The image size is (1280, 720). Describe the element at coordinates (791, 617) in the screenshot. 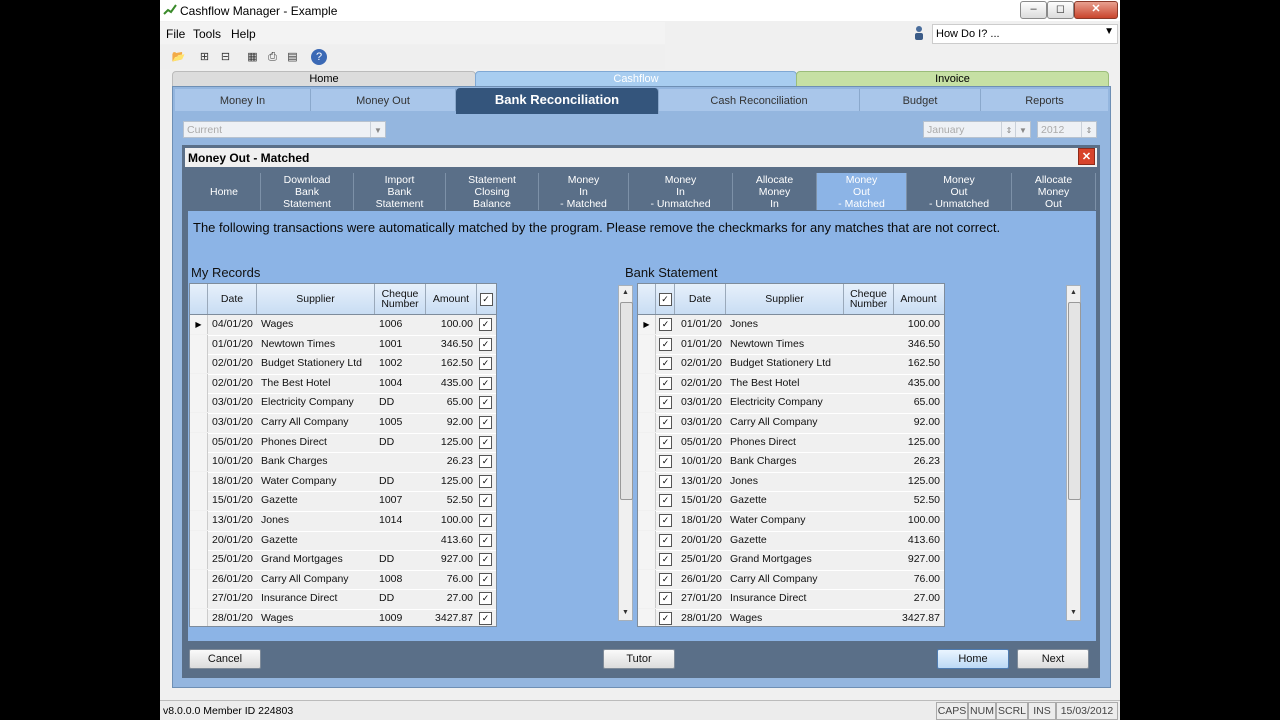

I see `table-row: 28/01/20 Wages 3427.87 ✓` at that location.